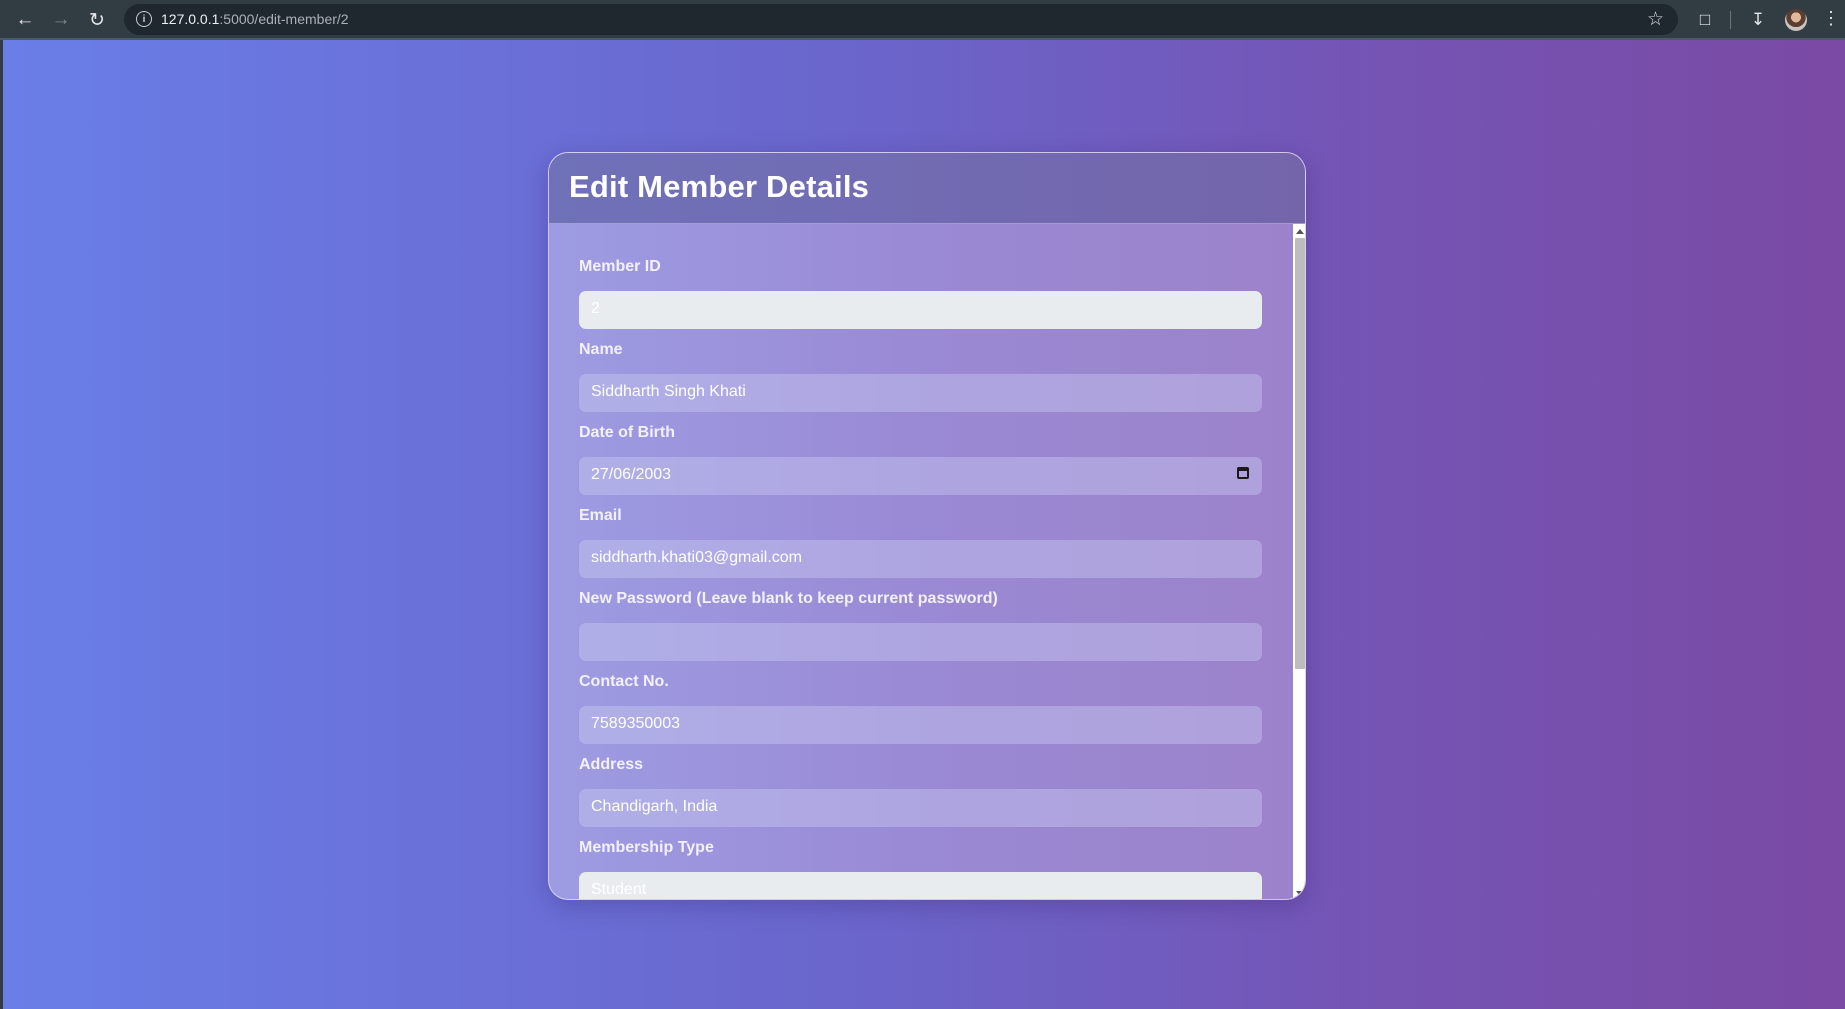 This screenshot has width=1845, height=1009. What do you see at coordinates (611, 764) in the screenshot?
I see `address-label: Address` at bounding box center [611, 764].